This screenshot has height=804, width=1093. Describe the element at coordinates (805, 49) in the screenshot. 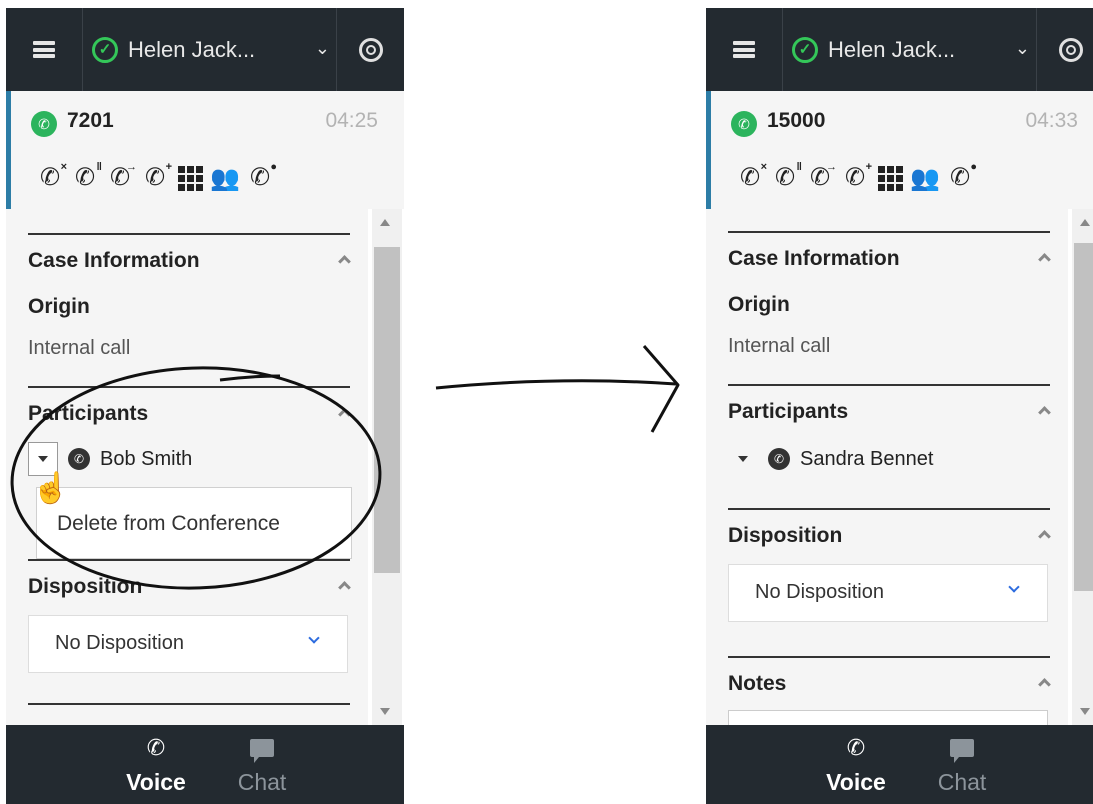

I see `ready-status-icon: ✓` at that location.